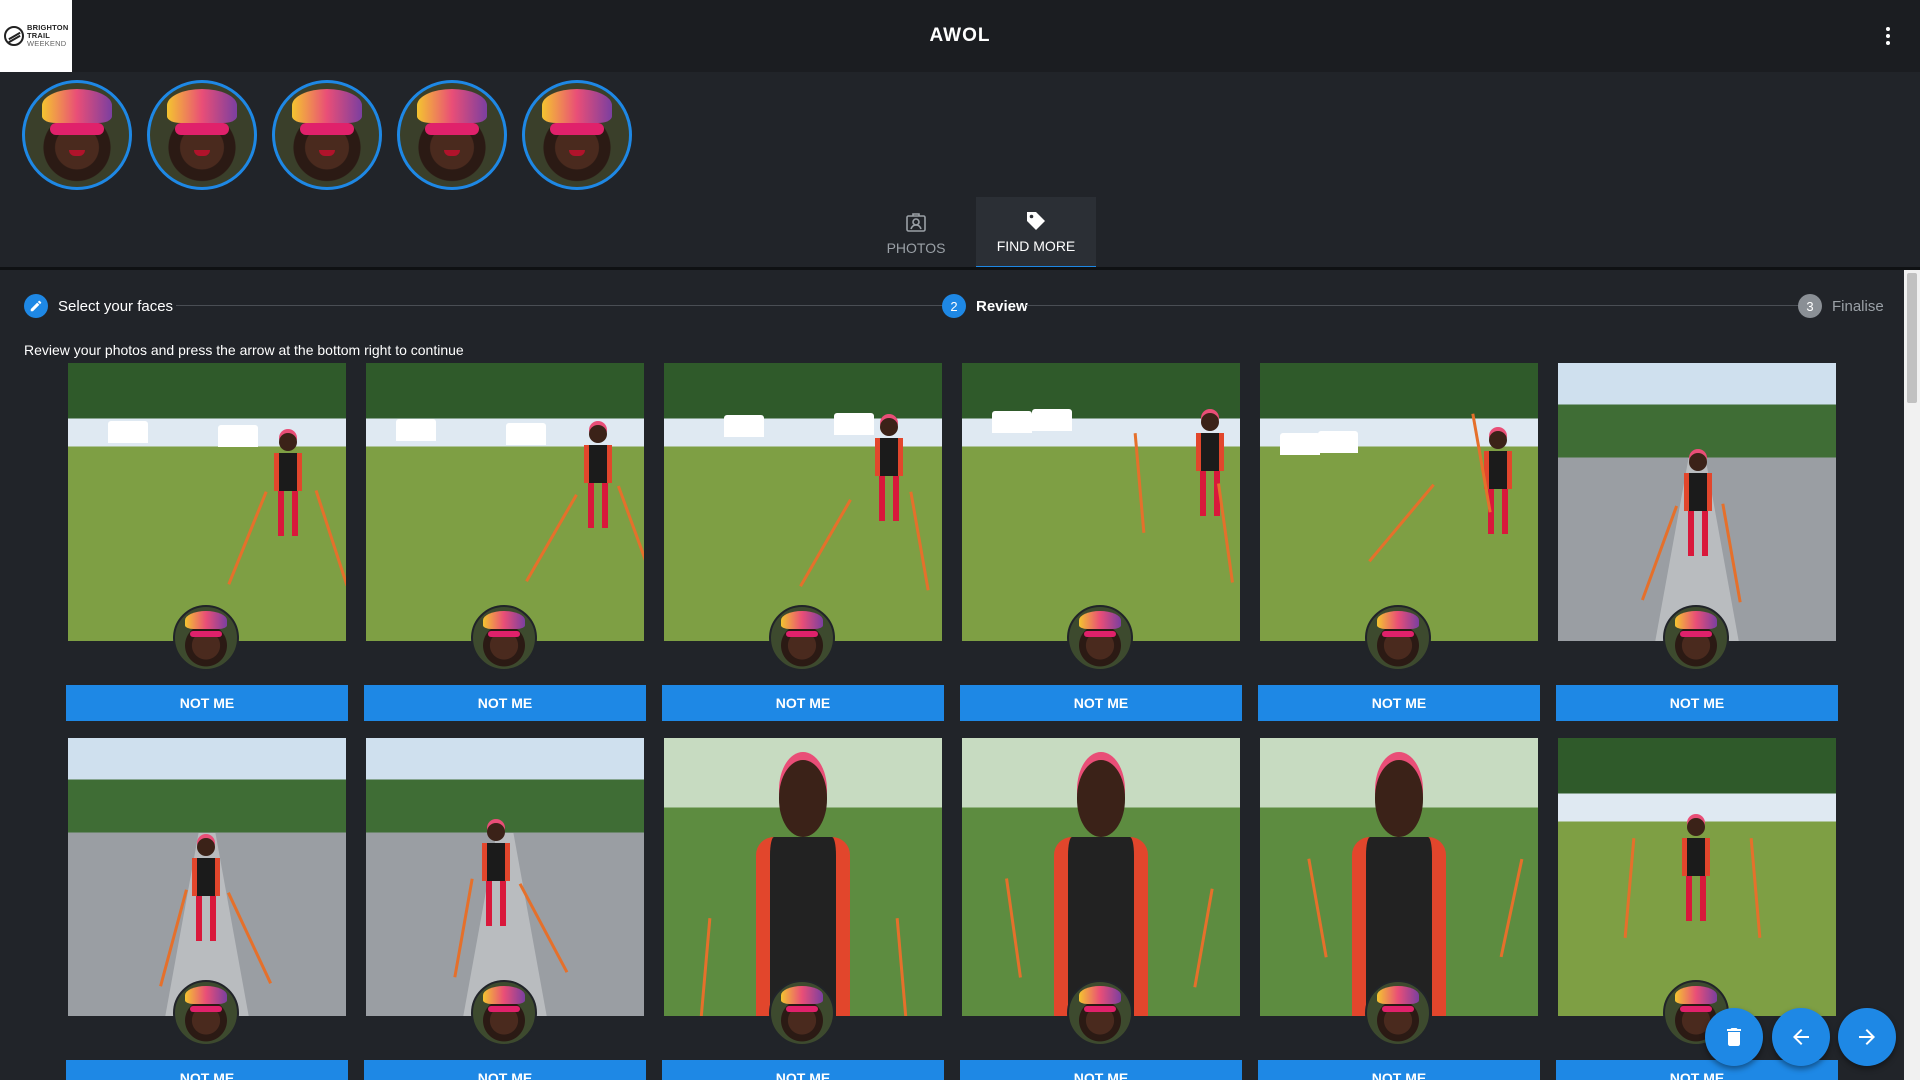 This screenshot has width=1920, height=1080. I want to click on step-label: Finalise, so click(1858, 306).